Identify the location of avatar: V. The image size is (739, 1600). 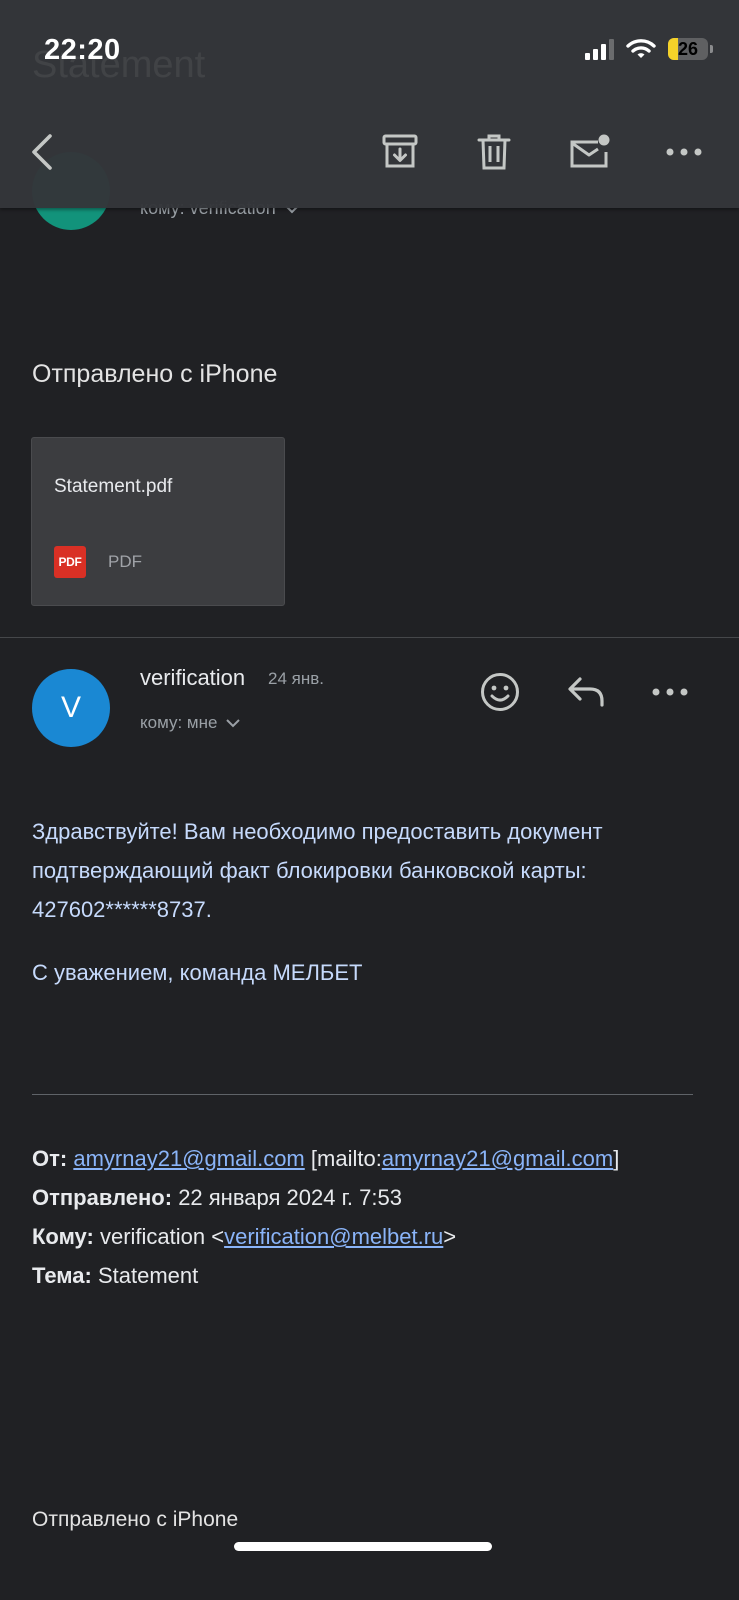
(71, 708).